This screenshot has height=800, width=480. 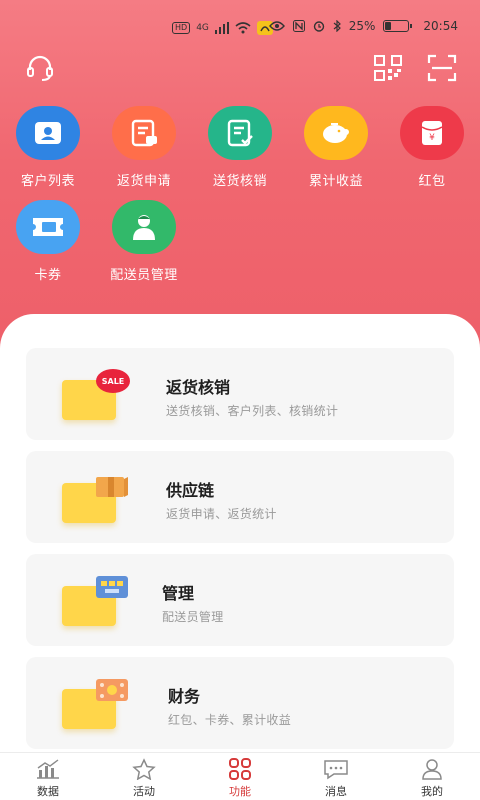 What do you see at coordinates (193, 617) in the screenshot?
I see `card-subtitle: 配送员管理` at bounding box center [193, 617].